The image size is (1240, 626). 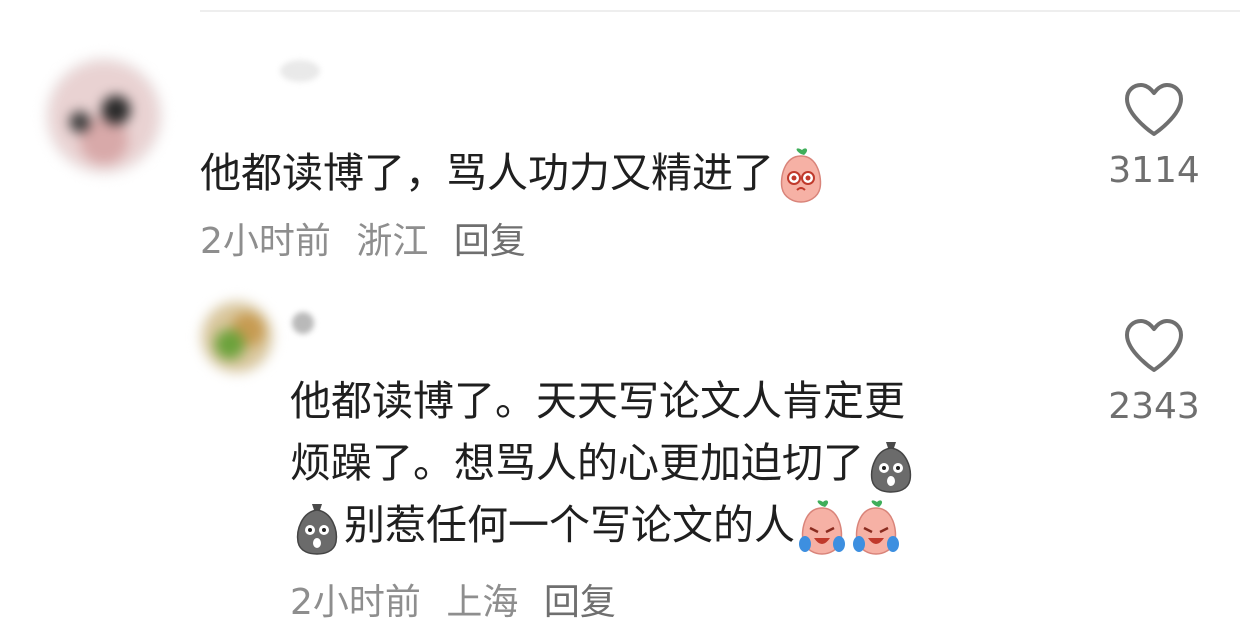 I want to click on like-button: 3114, so click(x=1154, y=136).